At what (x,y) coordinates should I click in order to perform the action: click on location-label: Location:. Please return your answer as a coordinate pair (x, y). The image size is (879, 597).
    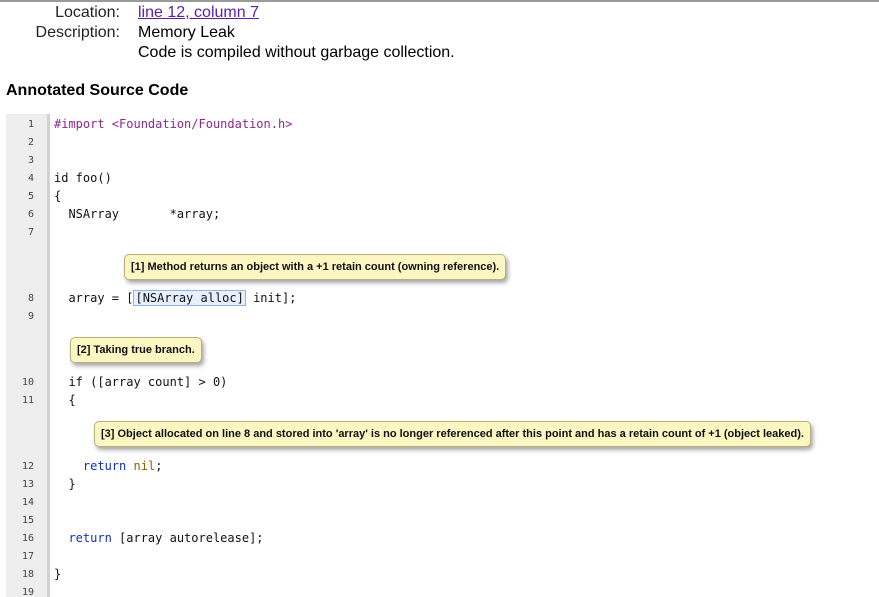
    Looking at the image, I should click on (87, 12).